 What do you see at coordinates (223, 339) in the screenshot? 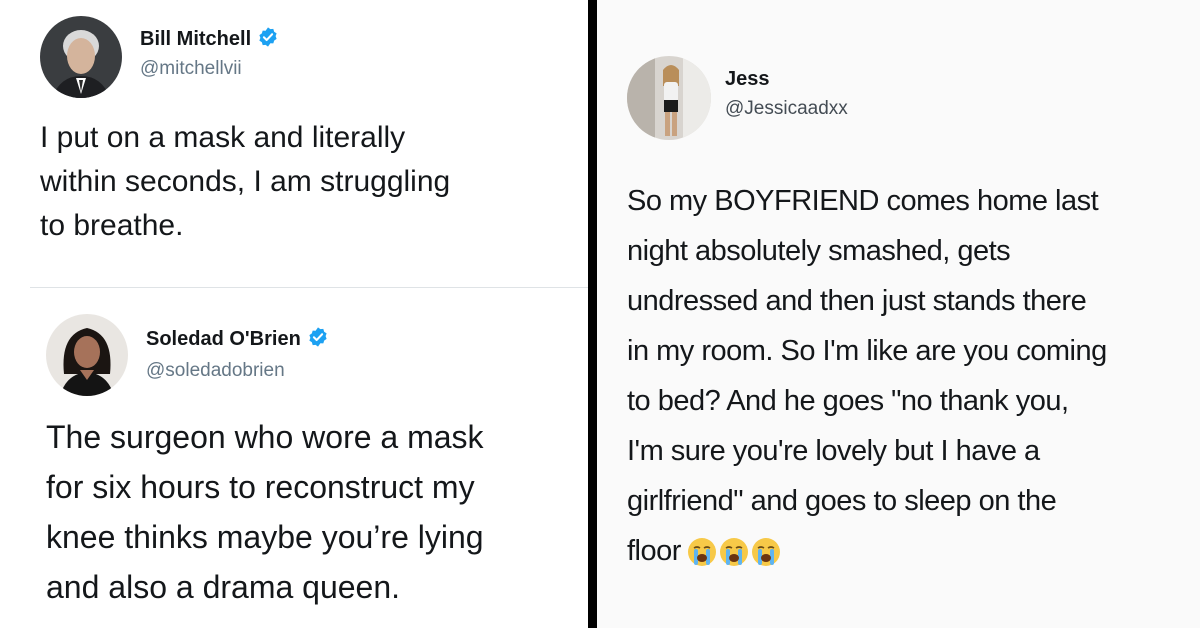
I see `author-name: Soledad O'Brien` at bounding box center [223, 339].